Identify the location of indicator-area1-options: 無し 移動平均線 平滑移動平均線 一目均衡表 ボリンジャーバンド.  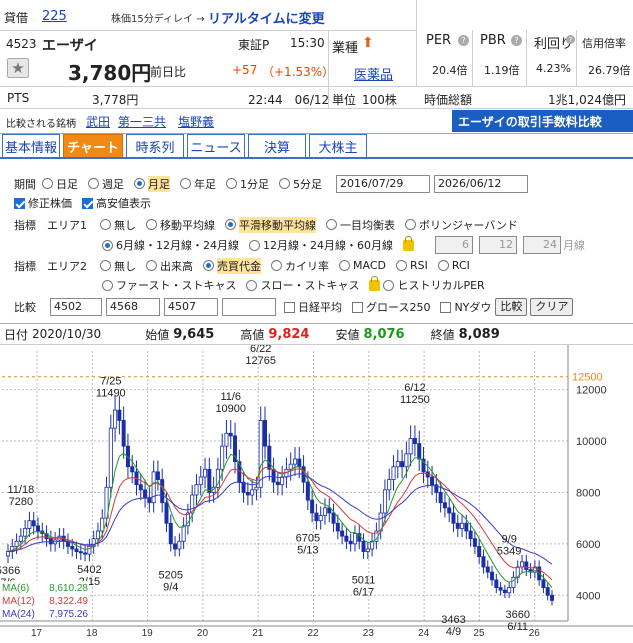
(314, 225).